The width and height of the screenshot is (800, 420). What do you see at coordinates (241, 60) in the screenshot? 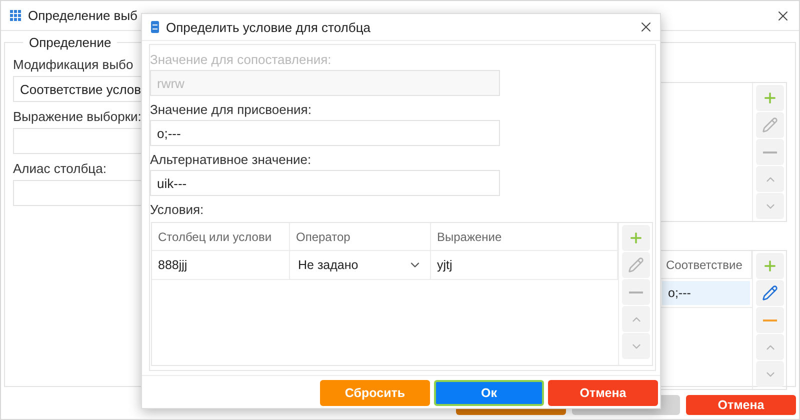
I see `field-label: Значение для сопоставления:` at bounding box center [241, 60].